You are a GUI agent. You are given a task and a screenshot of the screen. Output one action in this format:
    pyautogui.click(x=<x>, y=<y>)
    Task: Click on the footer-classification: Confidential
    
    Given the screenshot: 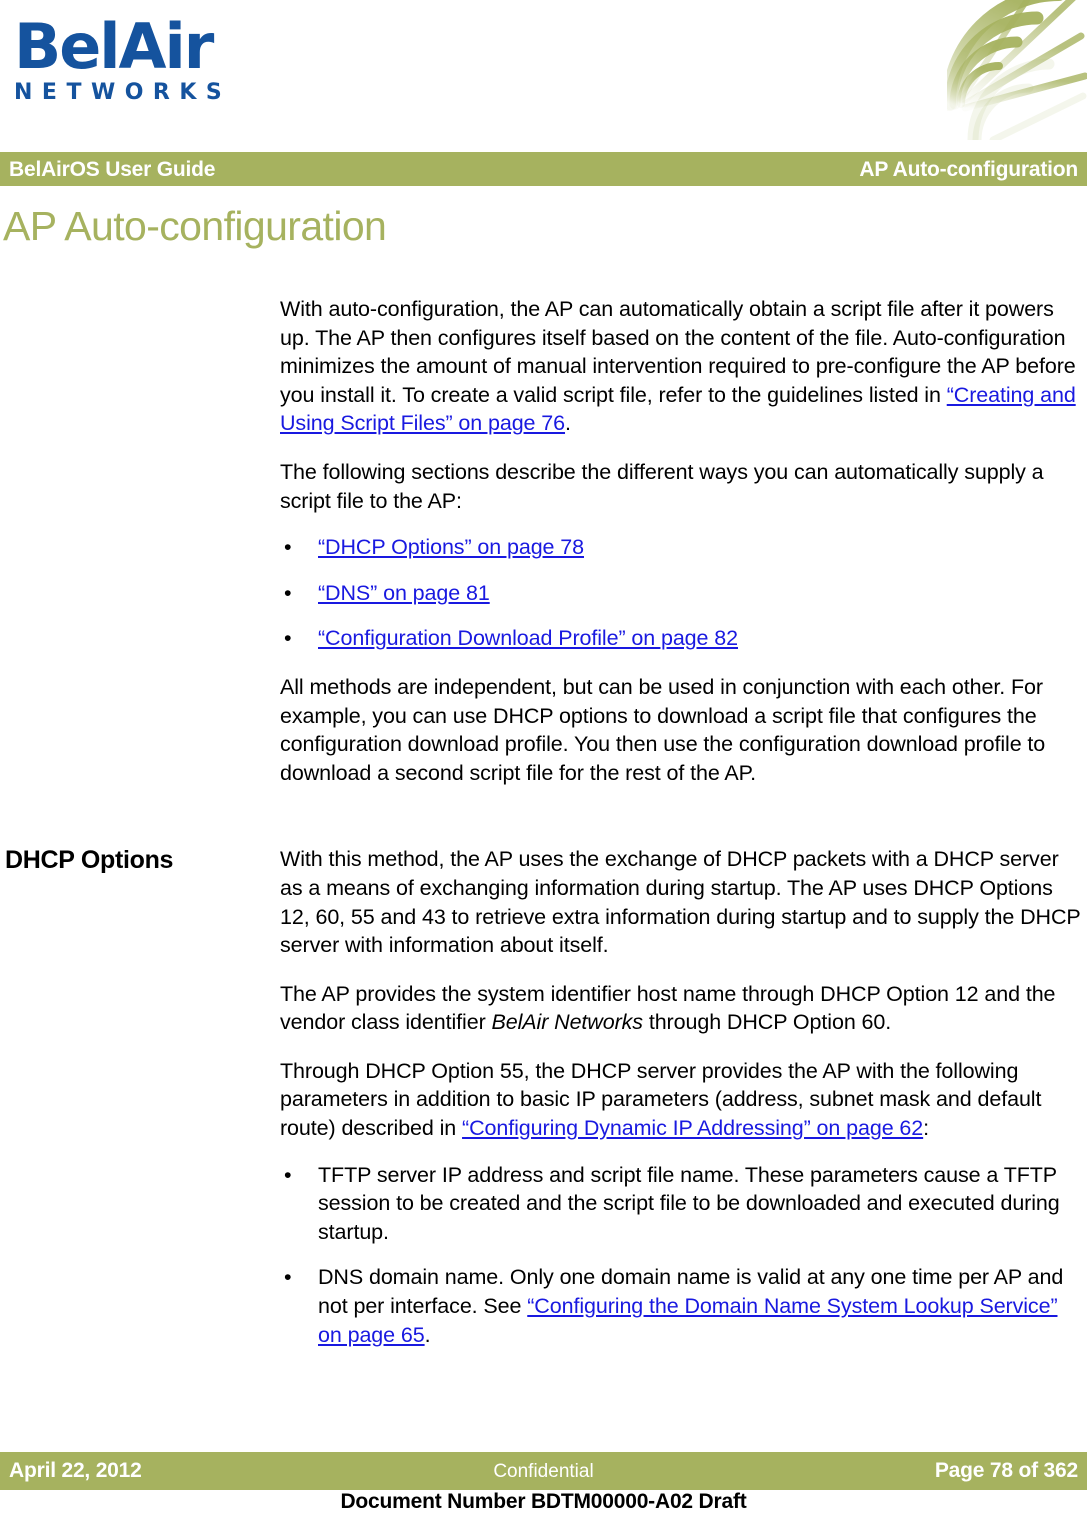 What is the action you would take?
    pyautogui.click(x=543, y=1471)
    